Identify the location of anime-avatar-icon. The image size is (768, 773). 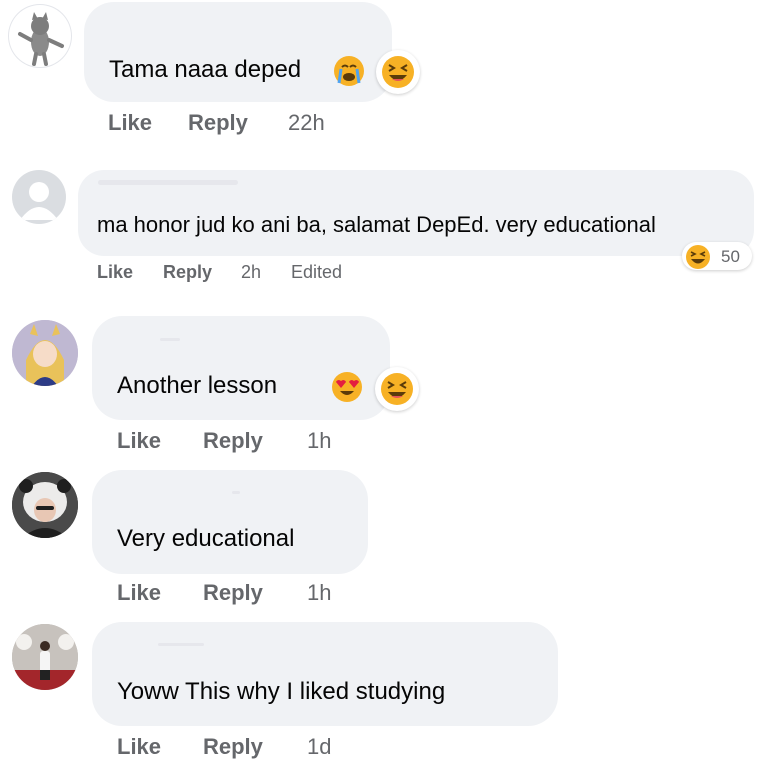
(45, 353).